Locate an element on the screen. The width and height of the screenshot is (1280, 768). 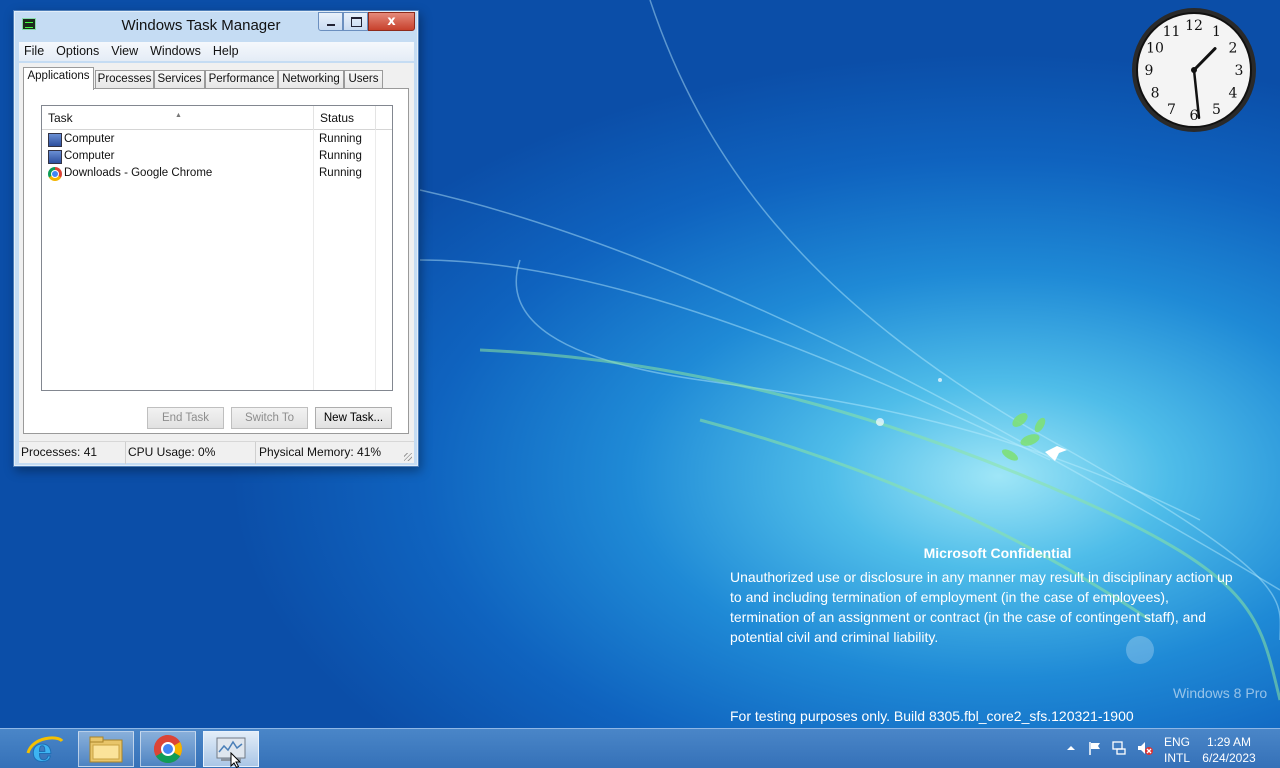
taskbar: e ENG INTL 1:29 AM 6/24/2023 is located at coordinates (640, 748).